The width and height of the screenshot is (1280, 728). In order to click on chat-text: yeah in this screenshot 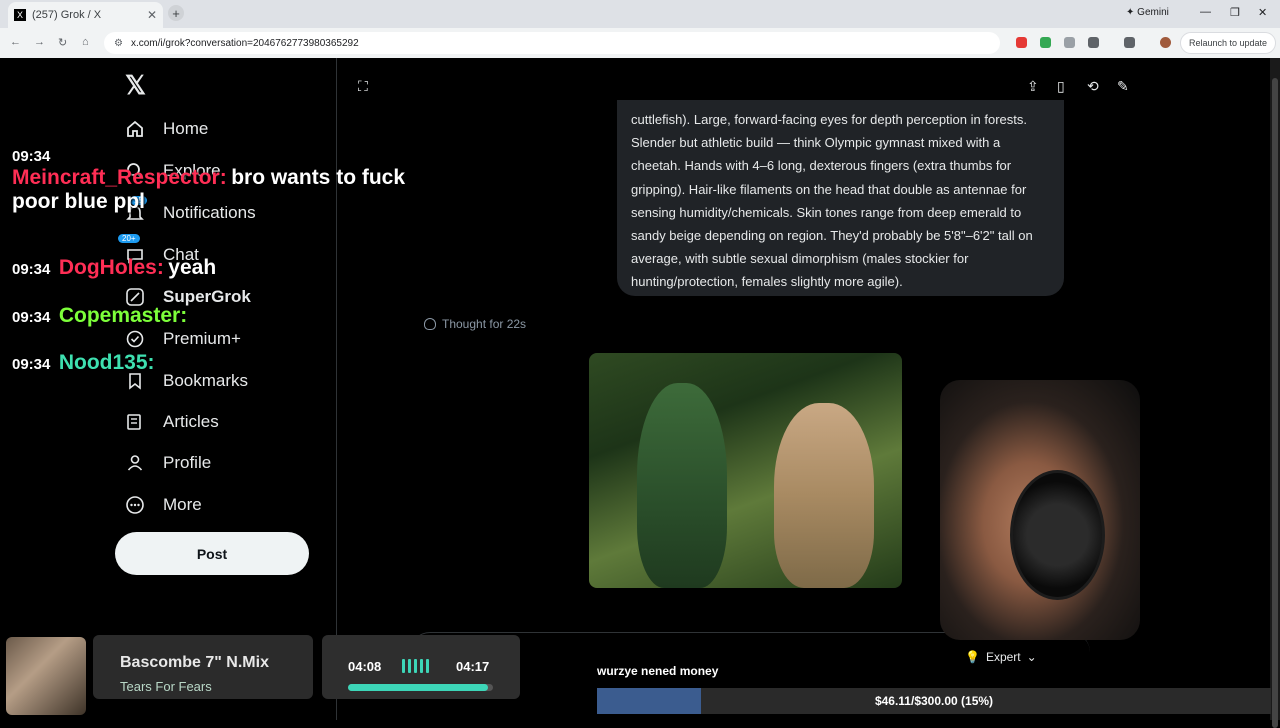, I will do `click(192, 267)`.